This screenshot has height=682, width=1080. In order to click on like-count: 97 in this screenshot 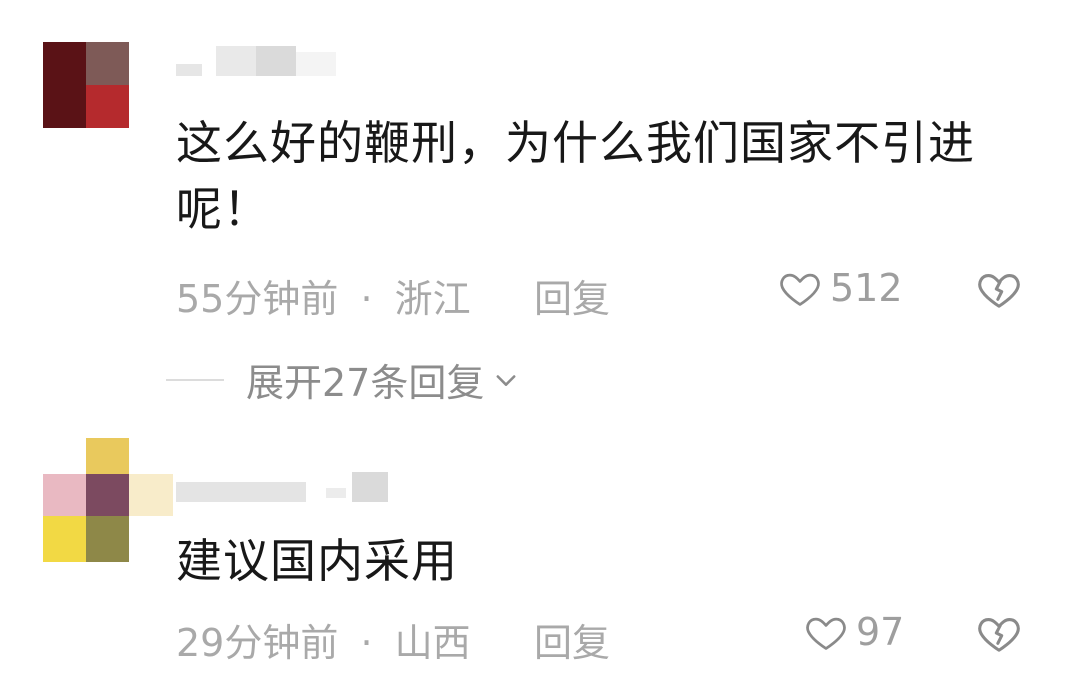, I will do `click(880, 632)`.